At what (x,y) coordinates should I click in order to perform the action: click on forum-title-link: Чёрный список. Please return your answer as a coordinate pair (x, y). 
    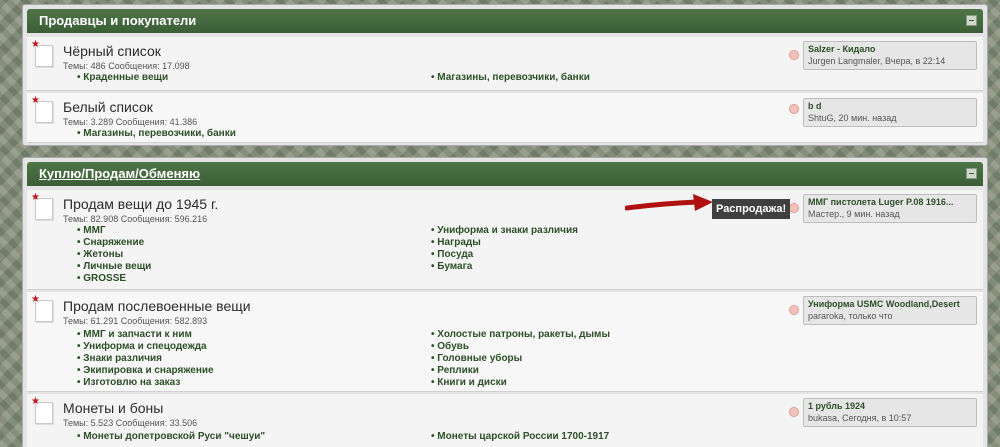
    Looking at the image, I should click on (112, 51).